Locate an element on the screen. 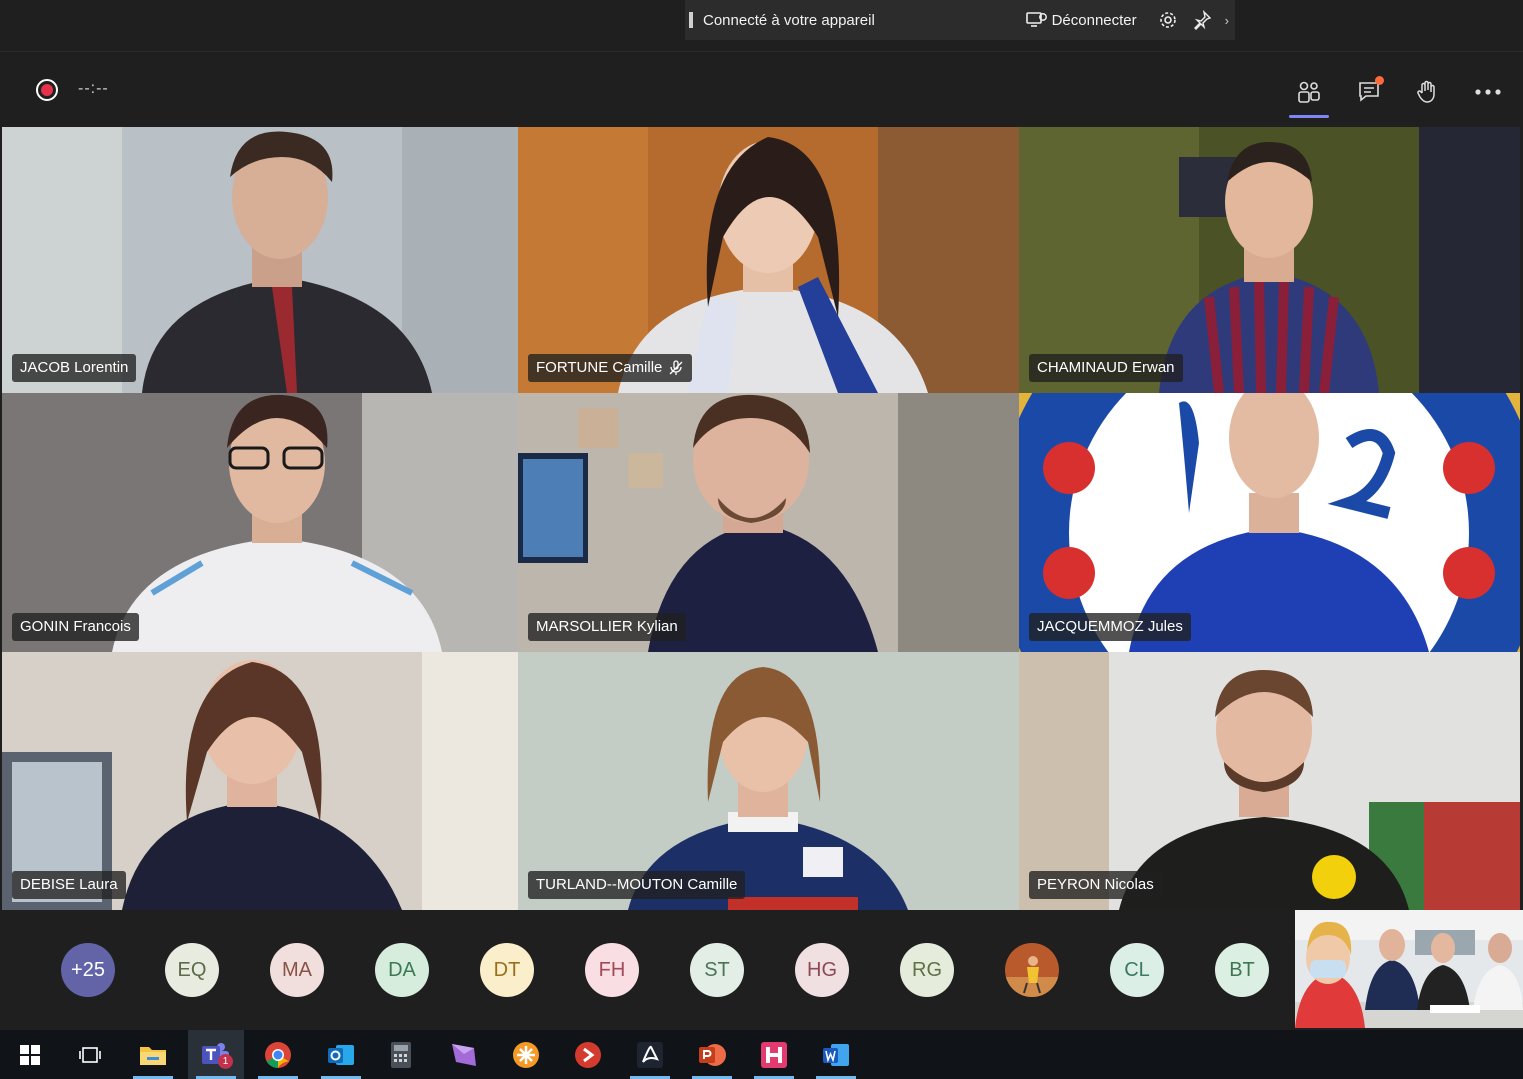 This screenshot has height=1079, width=1523. participant-name-tag: CHAMINAUD Erwan is located at coordinates (1106, 368).